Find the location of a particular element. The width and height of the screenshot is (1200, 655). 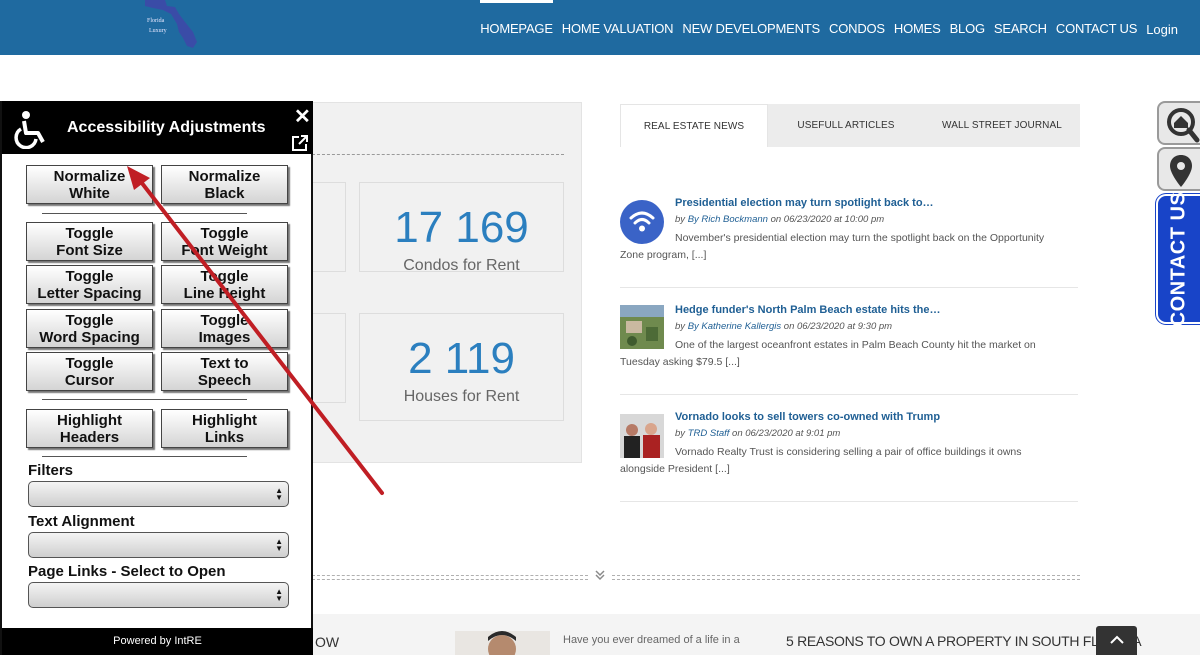

accessibility-header: Accessibility Adjustments ✕ is located at coordinates (157, 127).